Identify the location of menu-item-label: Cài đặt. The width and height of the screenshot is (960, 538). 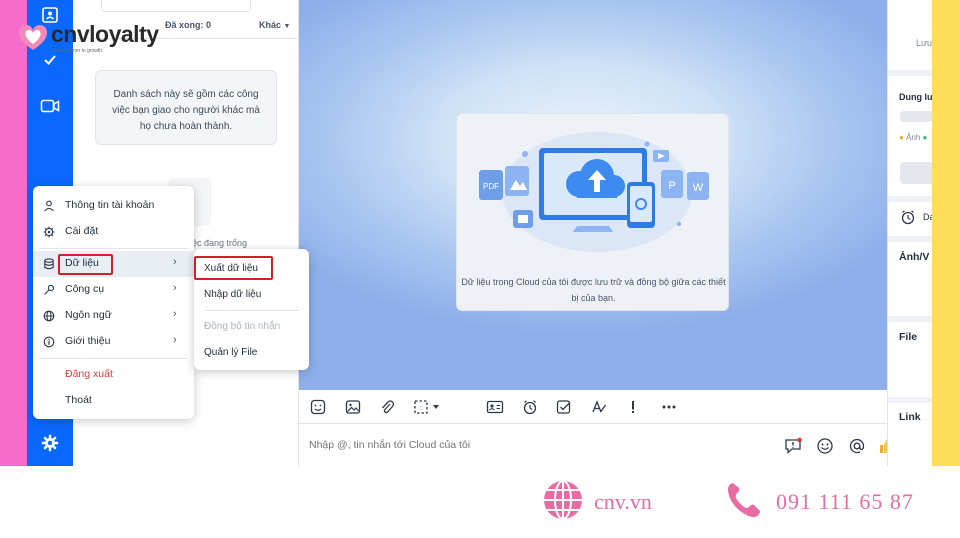
(82, 231).